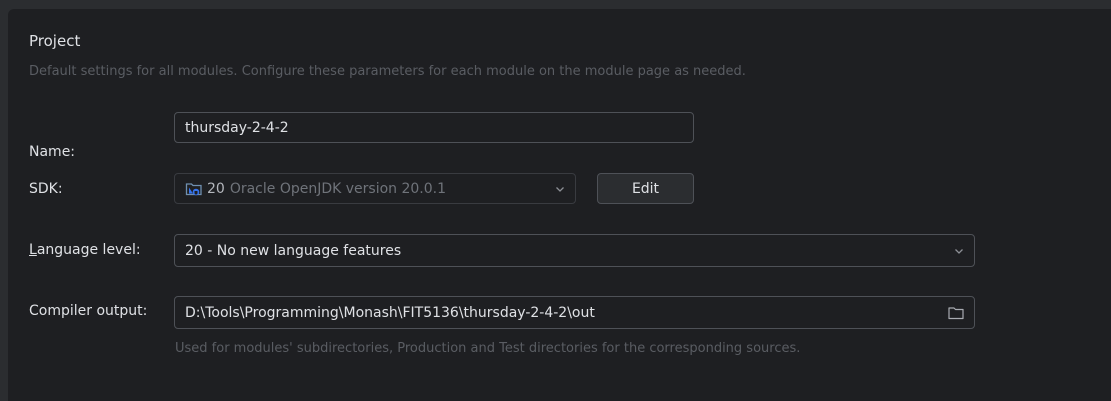 The width and height of the screenshot is (1111, 401). What do you see at coordinates (237, 127) in the screenshot?
I see `name-value: thursday-2-4-2` at bounding box center [237, 127].